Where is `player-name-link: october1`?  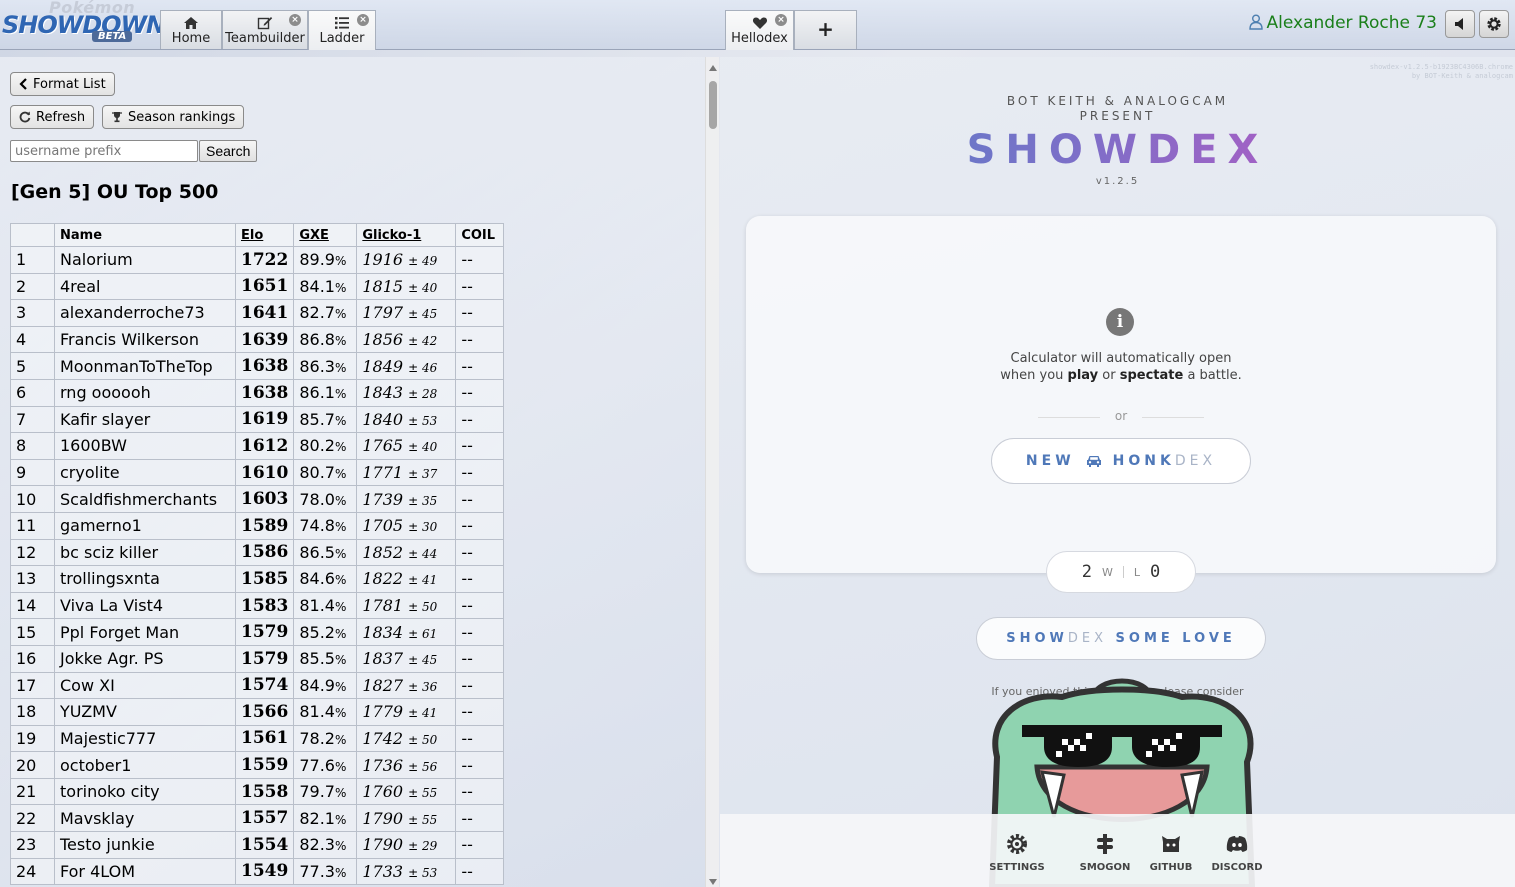 player-name-link: october1 is located at coordinates (145, 765).